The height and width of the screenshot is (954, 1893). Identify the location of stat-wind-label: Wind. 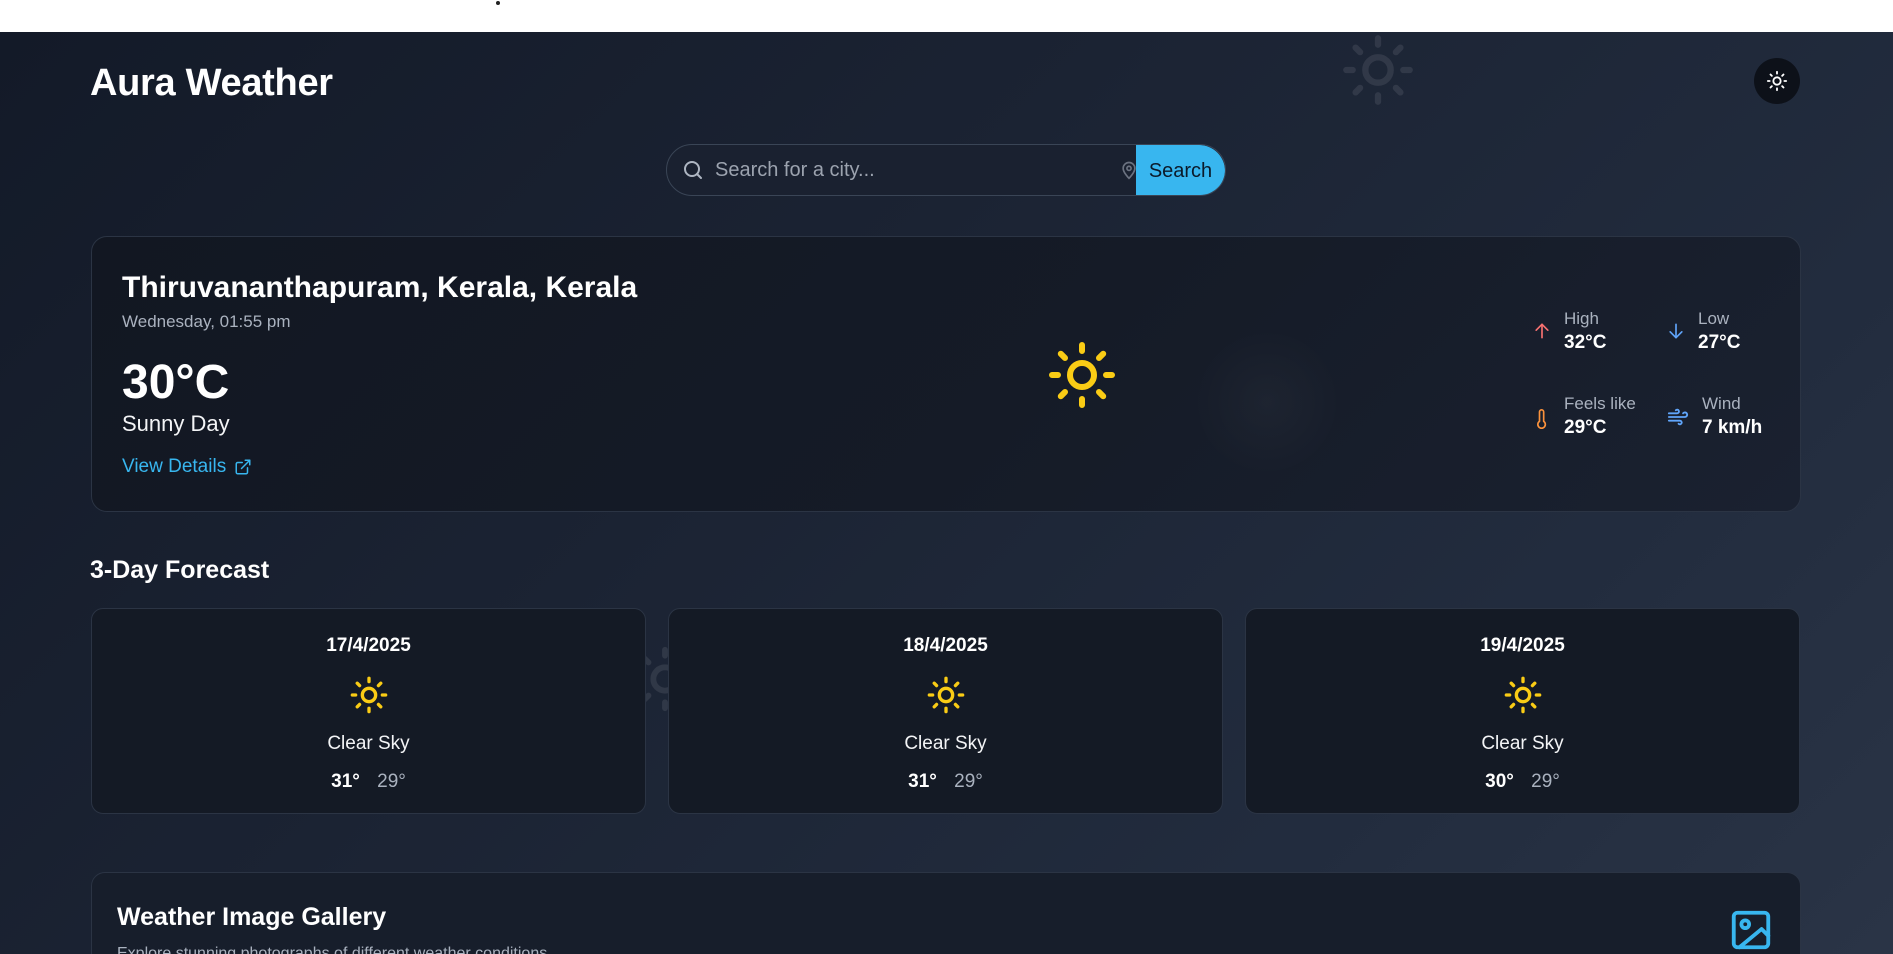
(1721, 403).